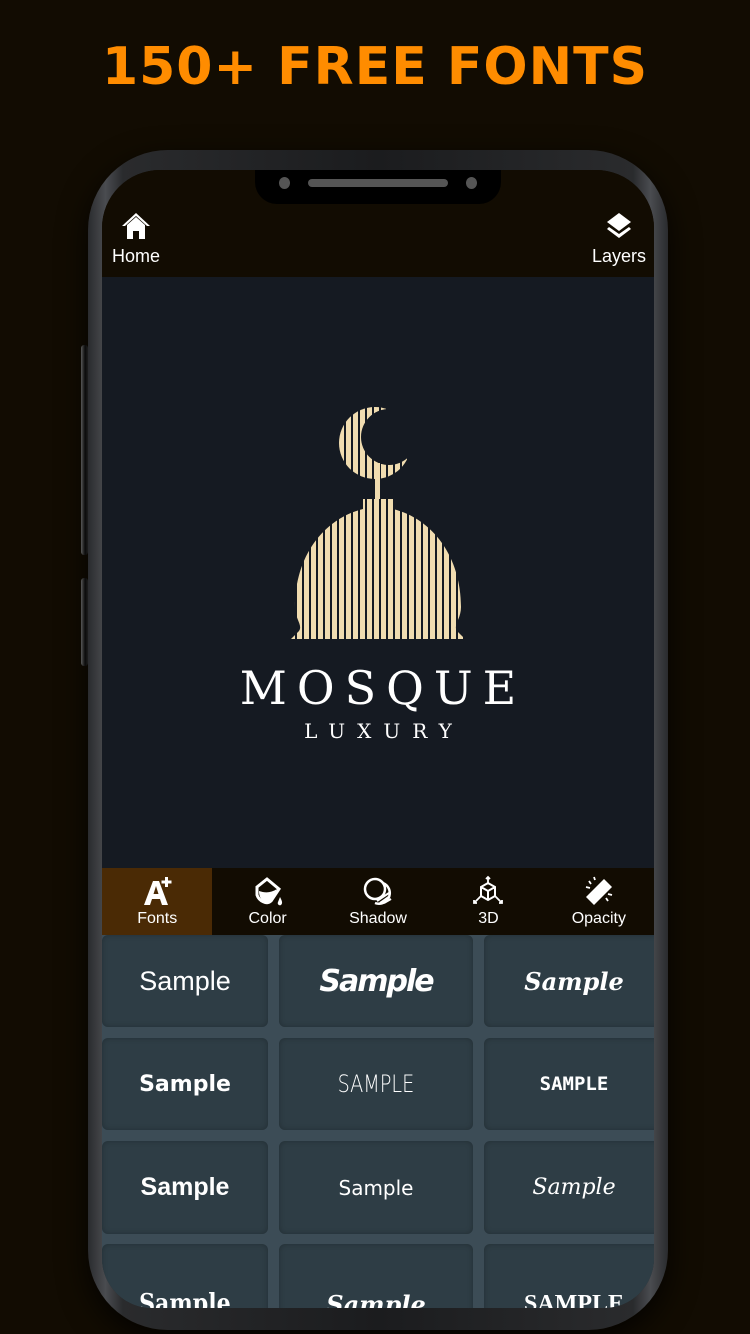 Image resolution: width=750 pixels, height=1334 pixels. I want to click on logo-subtitle: LUXURY, so click(384, 731).